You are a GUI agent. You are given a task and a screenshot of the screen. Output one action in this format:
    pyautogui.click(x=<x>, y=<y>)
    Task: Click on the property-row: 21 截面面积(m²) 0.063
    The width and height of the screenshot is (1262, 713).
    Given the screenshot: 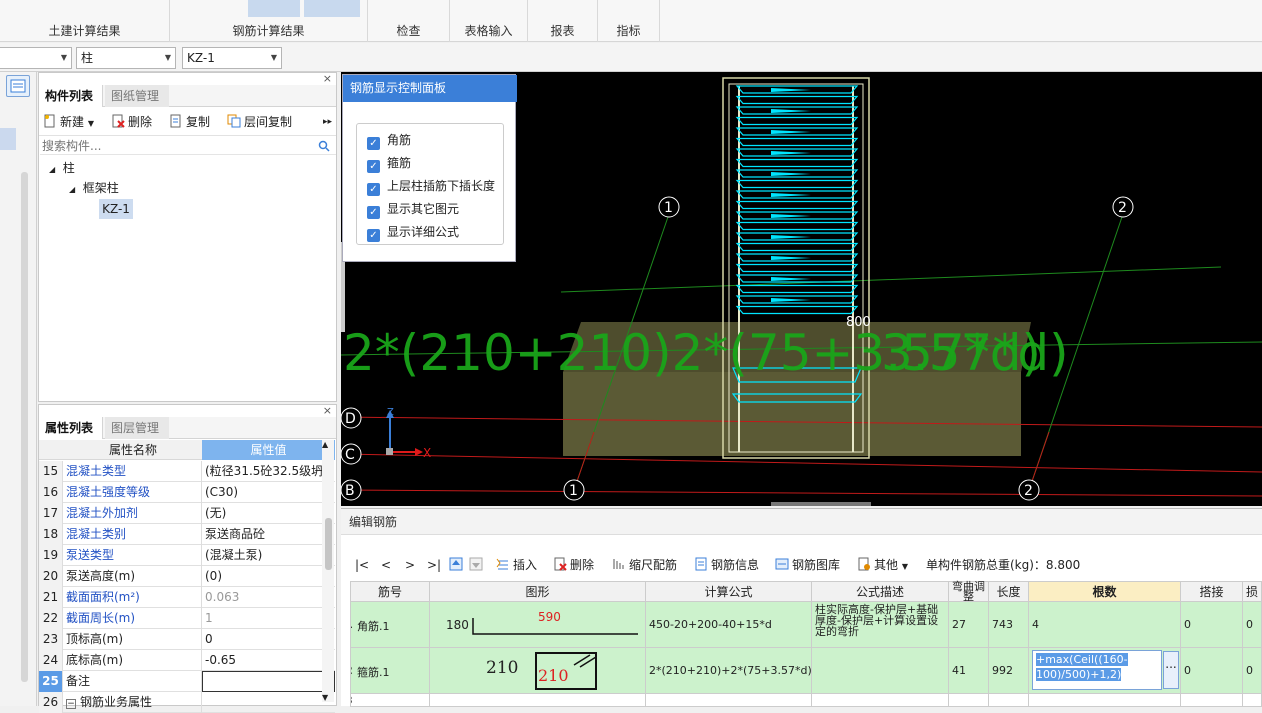 What is the action you would take?
    pyautogui.click(x=187, y=597)
    